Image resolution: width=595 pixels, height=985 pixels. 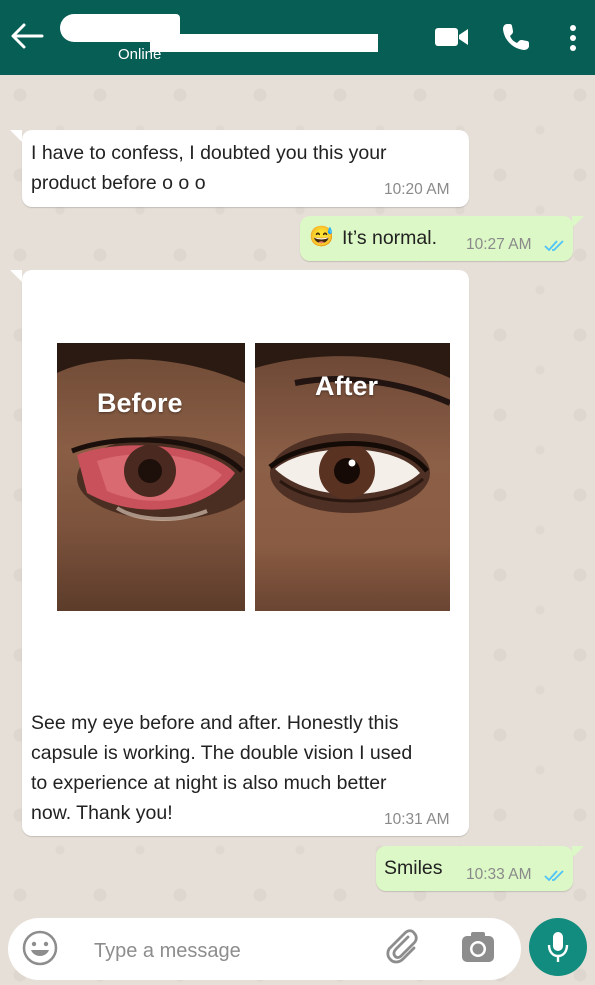 I want to click on message-time: 10:27 AM, so click(x=499, y=244).